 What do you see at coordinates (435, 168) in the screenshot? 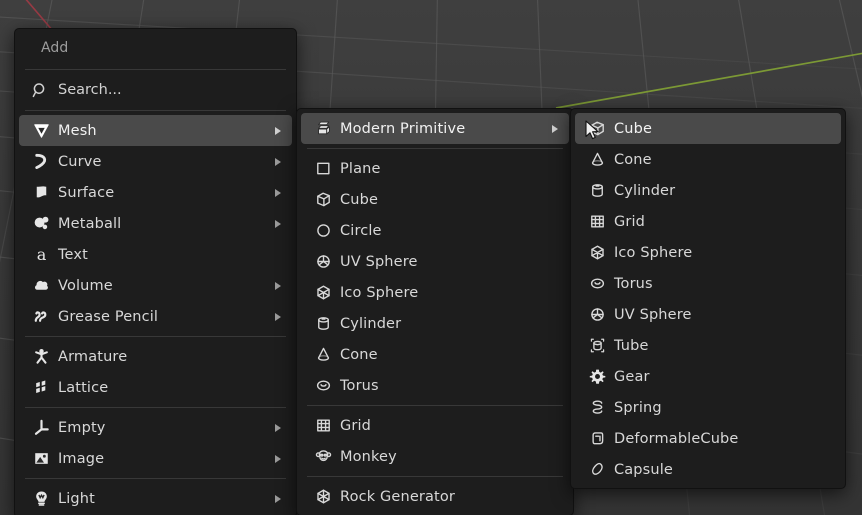
I see `mesh-menu-item-plane: Plane` at bounding box center [435, 168].